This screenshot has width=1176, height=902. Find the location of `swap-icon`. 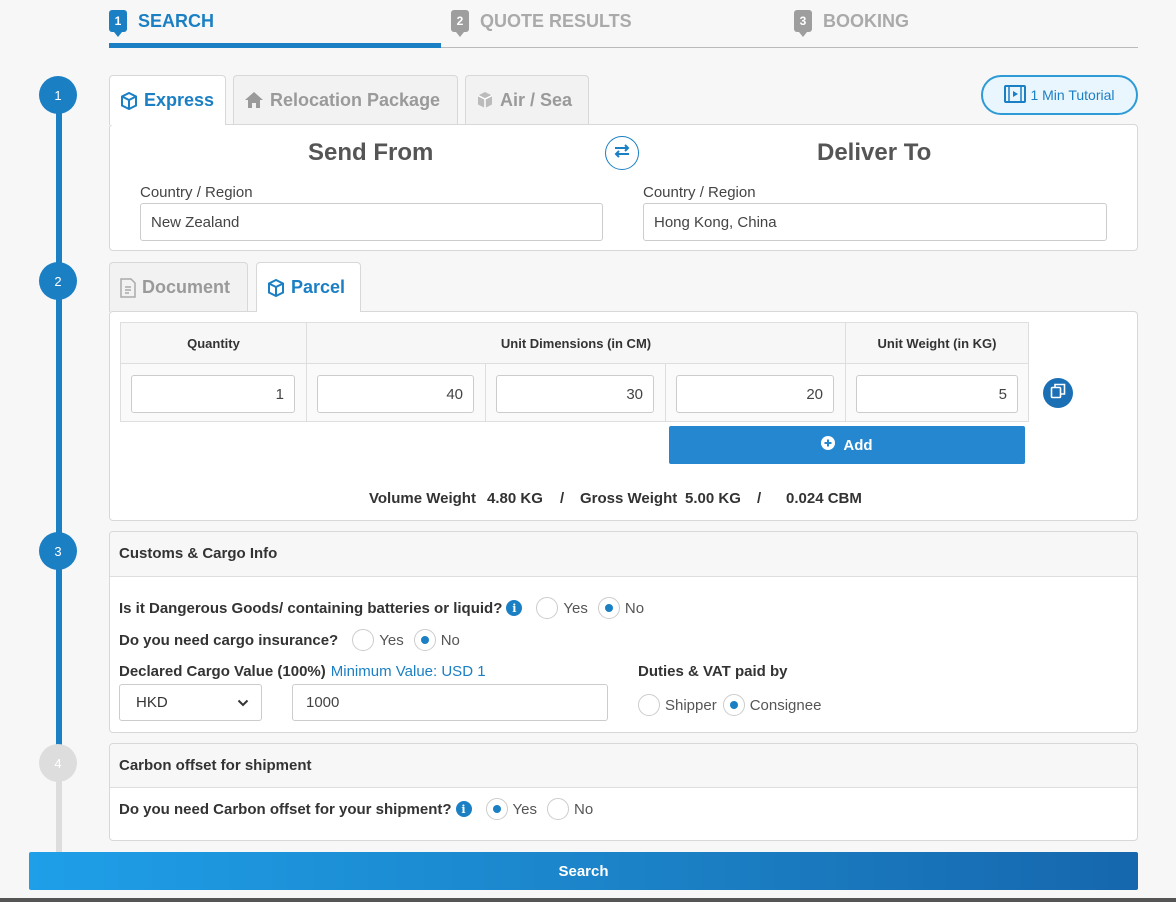

swap-icon is located at coordinates (622, 153).